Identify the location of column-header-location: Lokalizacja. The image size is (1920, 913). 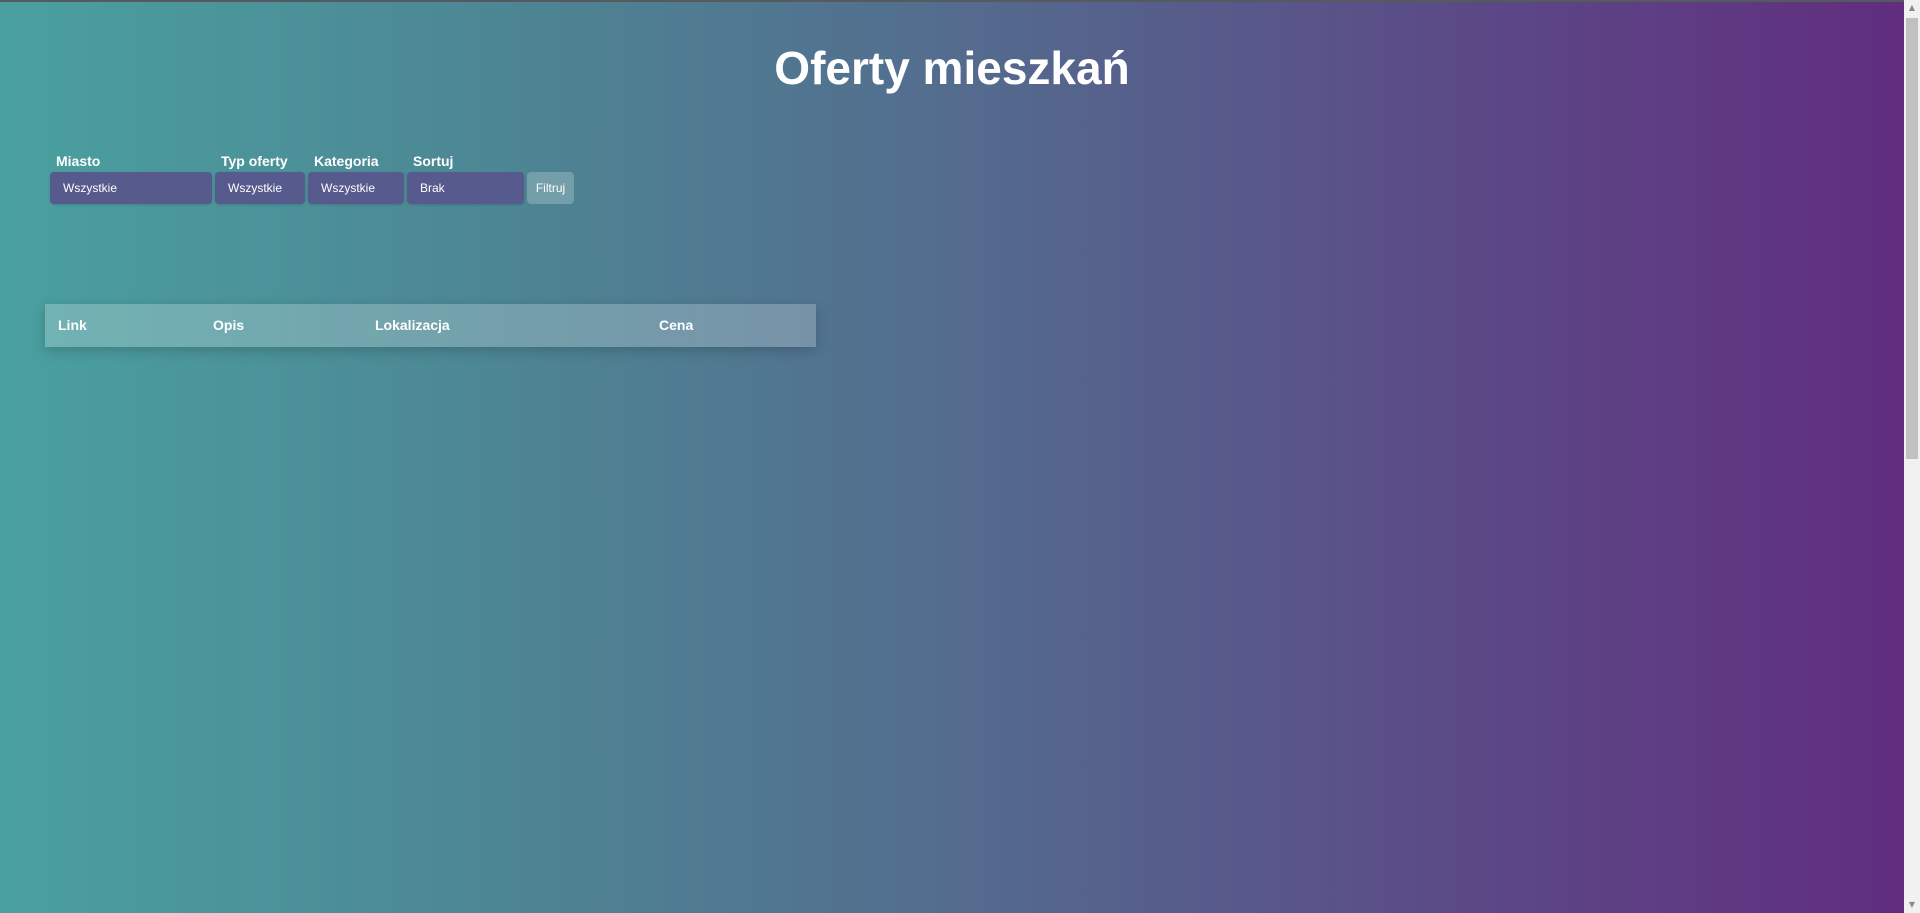
(412, 325).